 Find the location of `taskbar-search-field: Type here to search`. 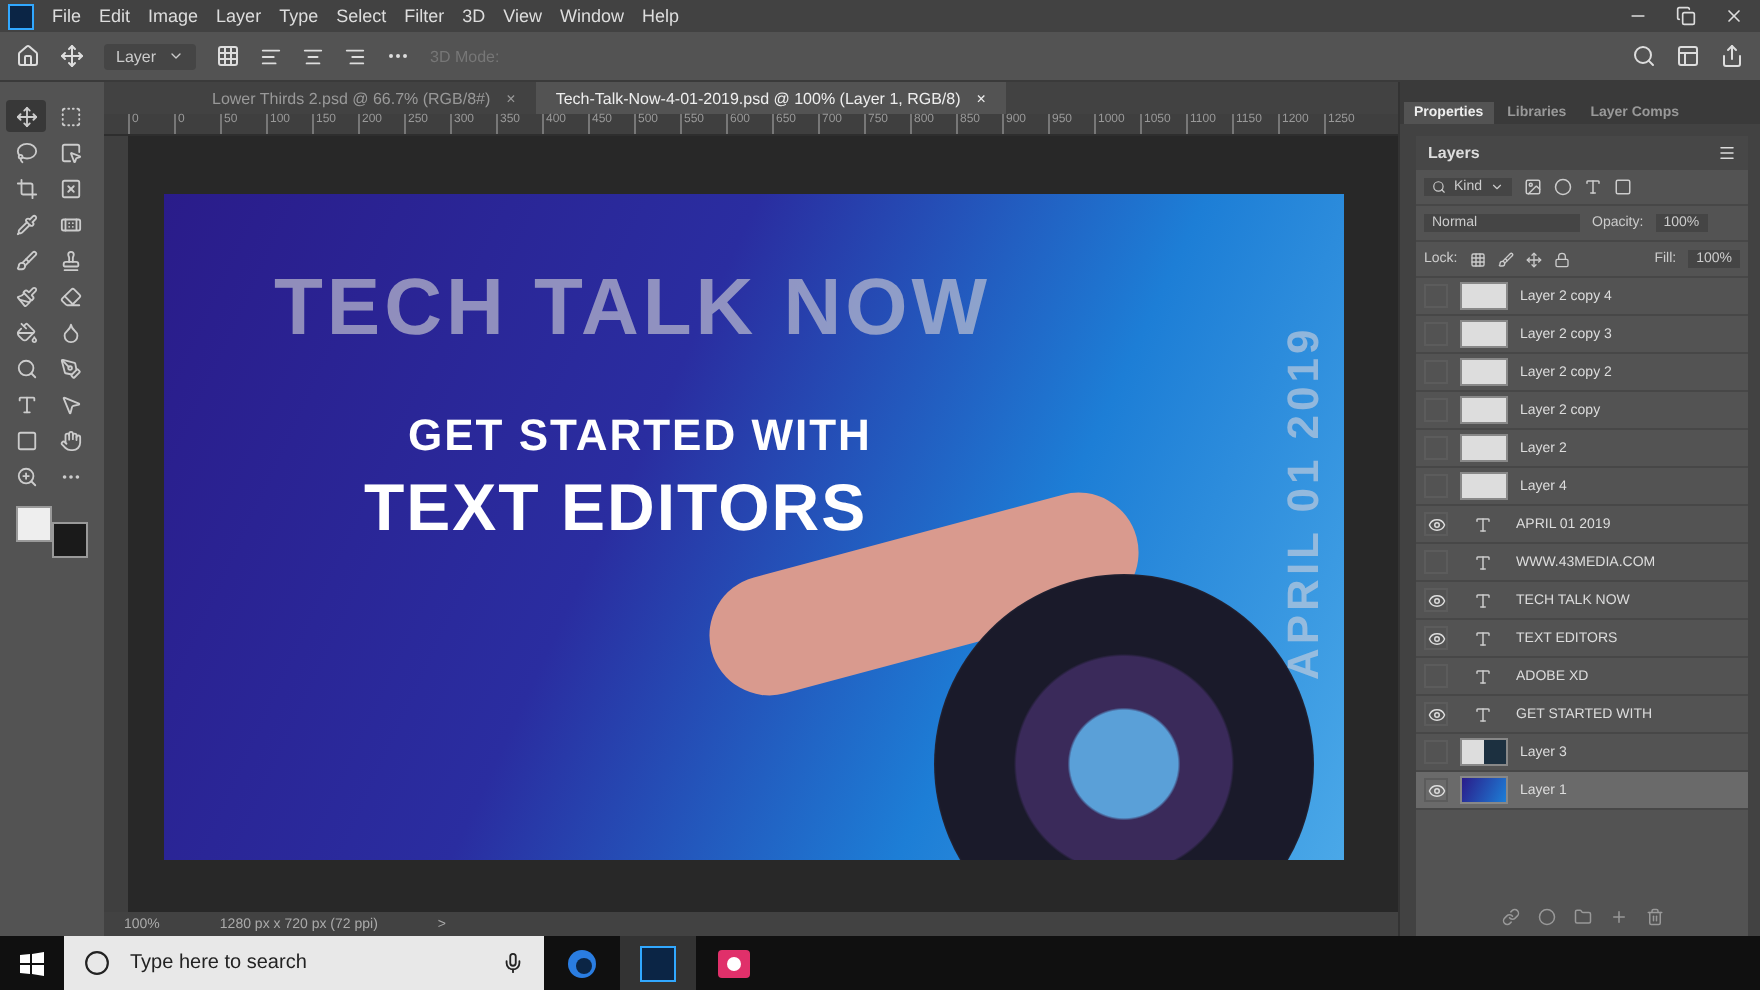

taskbar-search-field: Type here to search is located at coordinates (304, 963).